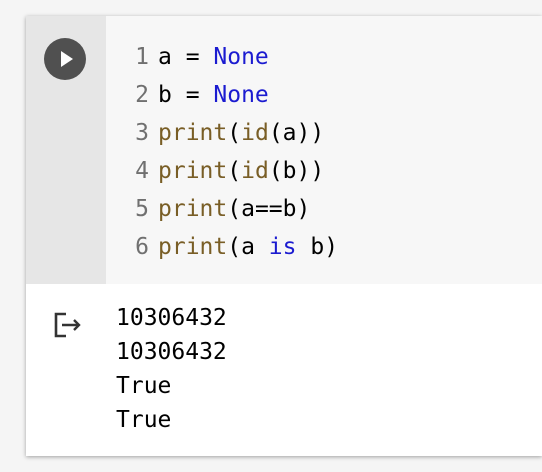 The image size is (542, 472). I want to click on code-text: print(id(b)), so click(241, 171).